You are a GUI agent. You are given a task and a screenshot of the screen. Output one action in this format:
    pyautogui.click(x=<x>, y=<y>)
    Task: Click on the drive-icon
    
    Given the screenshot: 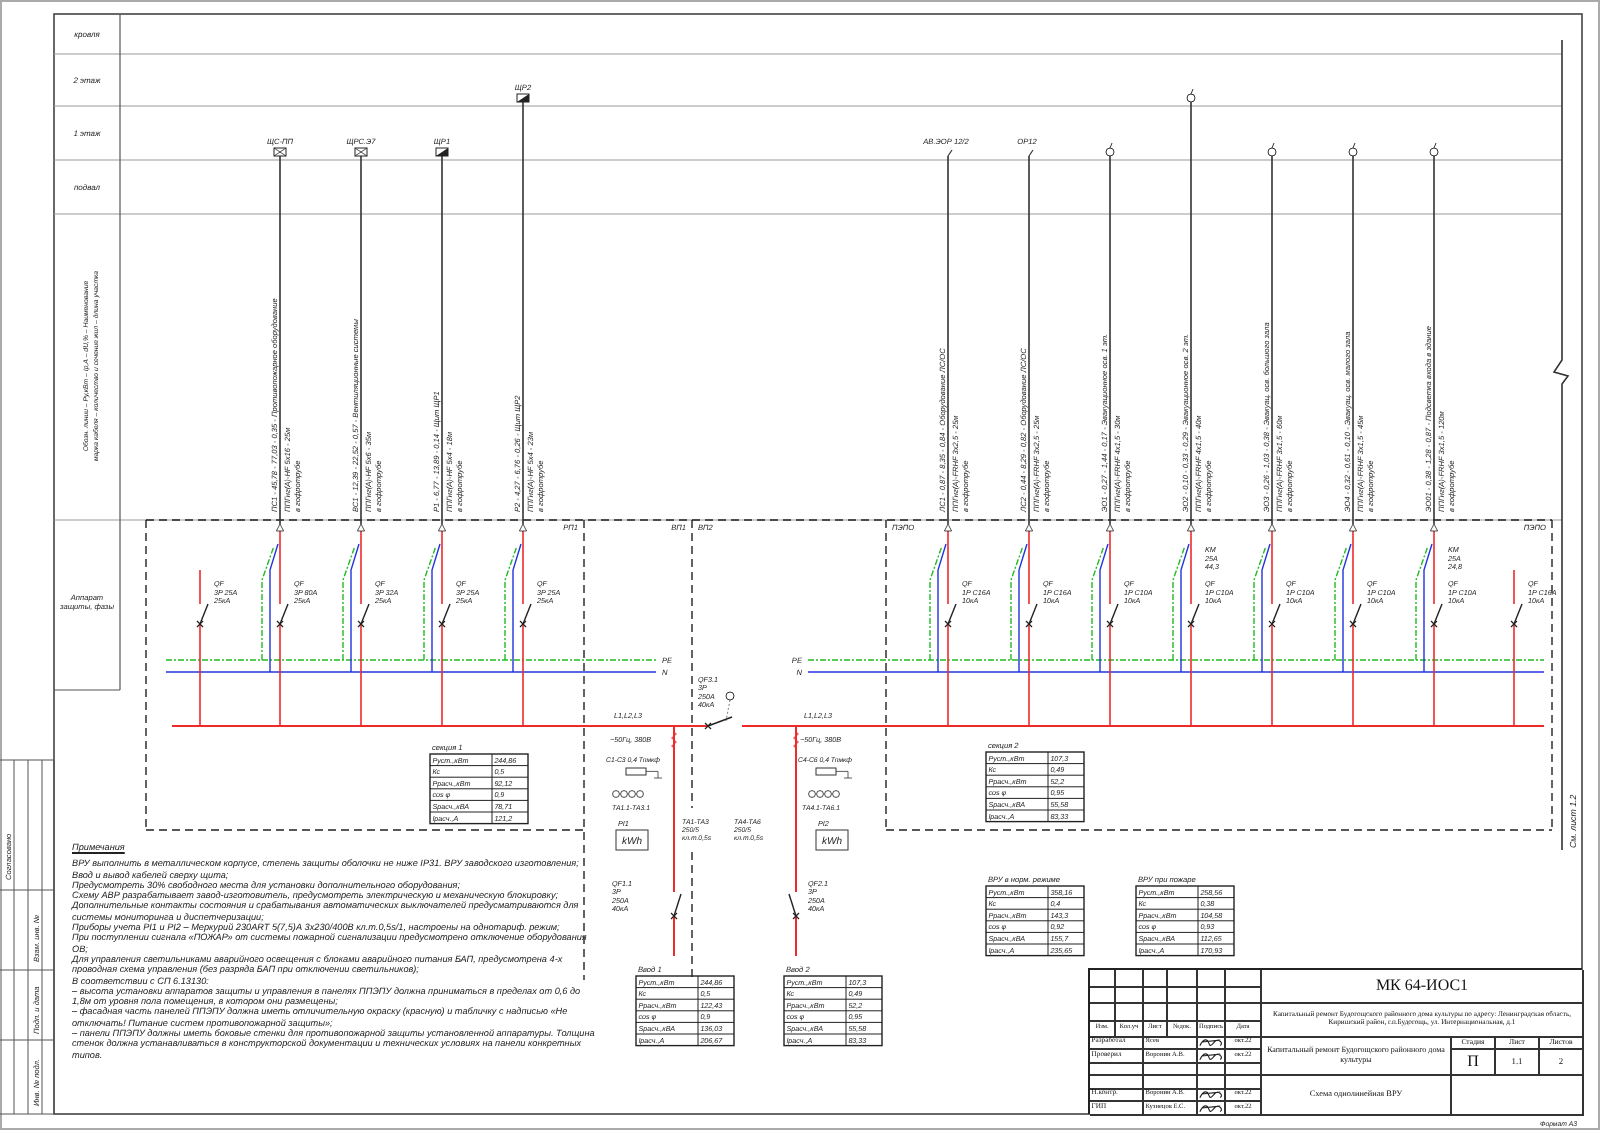 What is the action you would take?
    pyautogui.click(x=730, y=696)
    